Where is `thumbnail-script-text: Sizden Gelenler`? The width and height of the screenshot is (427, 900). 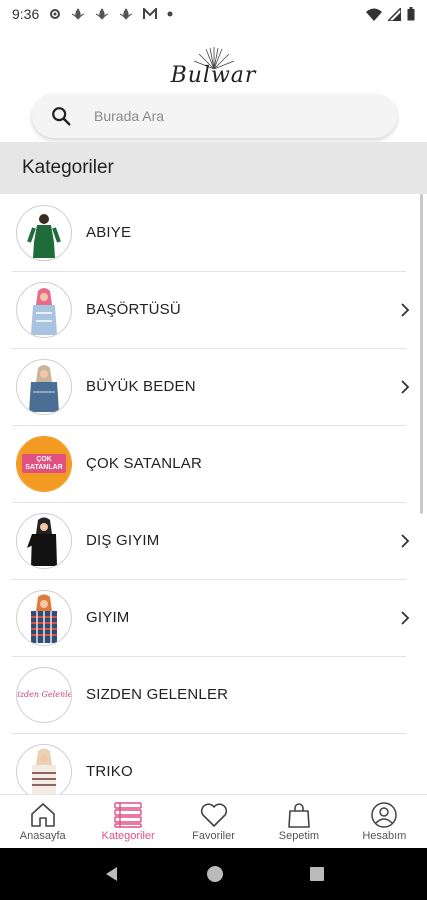 thumbnail-script-text: Sizden Gelenler is located at coordinates (44, 694).